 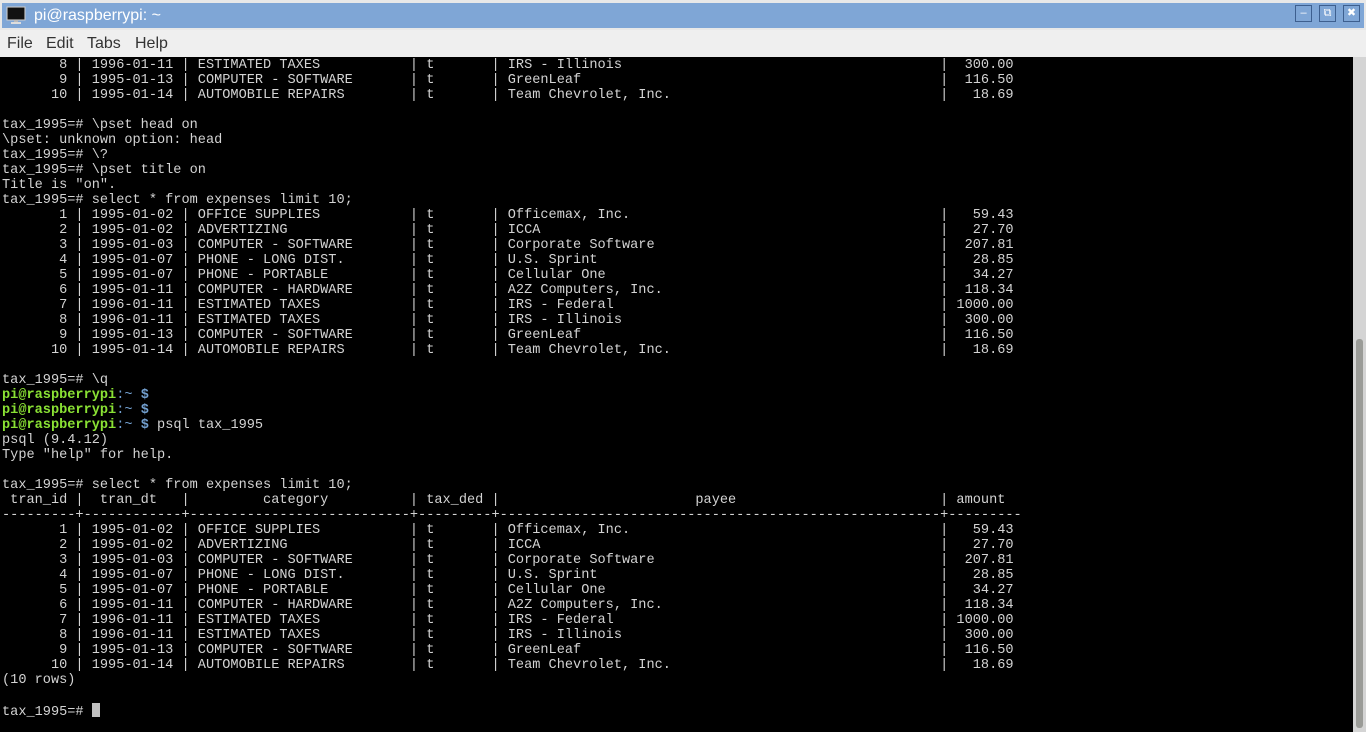 What do you see at coordinates (100, 125) in the screenshot?
I see `terminal-line: tax_1995=# \pset head on` at bounding box center [100, 125].